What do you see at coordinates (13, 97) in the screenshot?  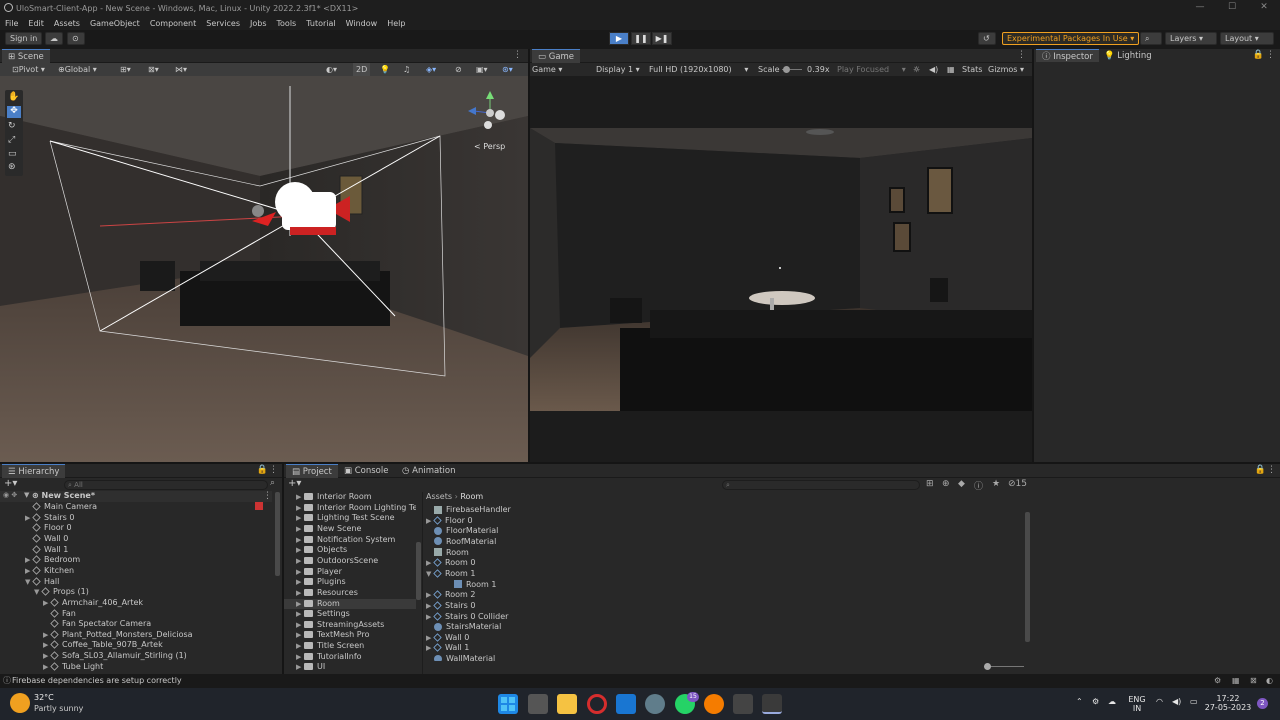 I see `hand-tool-icon: ✋` at bounding box center [13, 97].